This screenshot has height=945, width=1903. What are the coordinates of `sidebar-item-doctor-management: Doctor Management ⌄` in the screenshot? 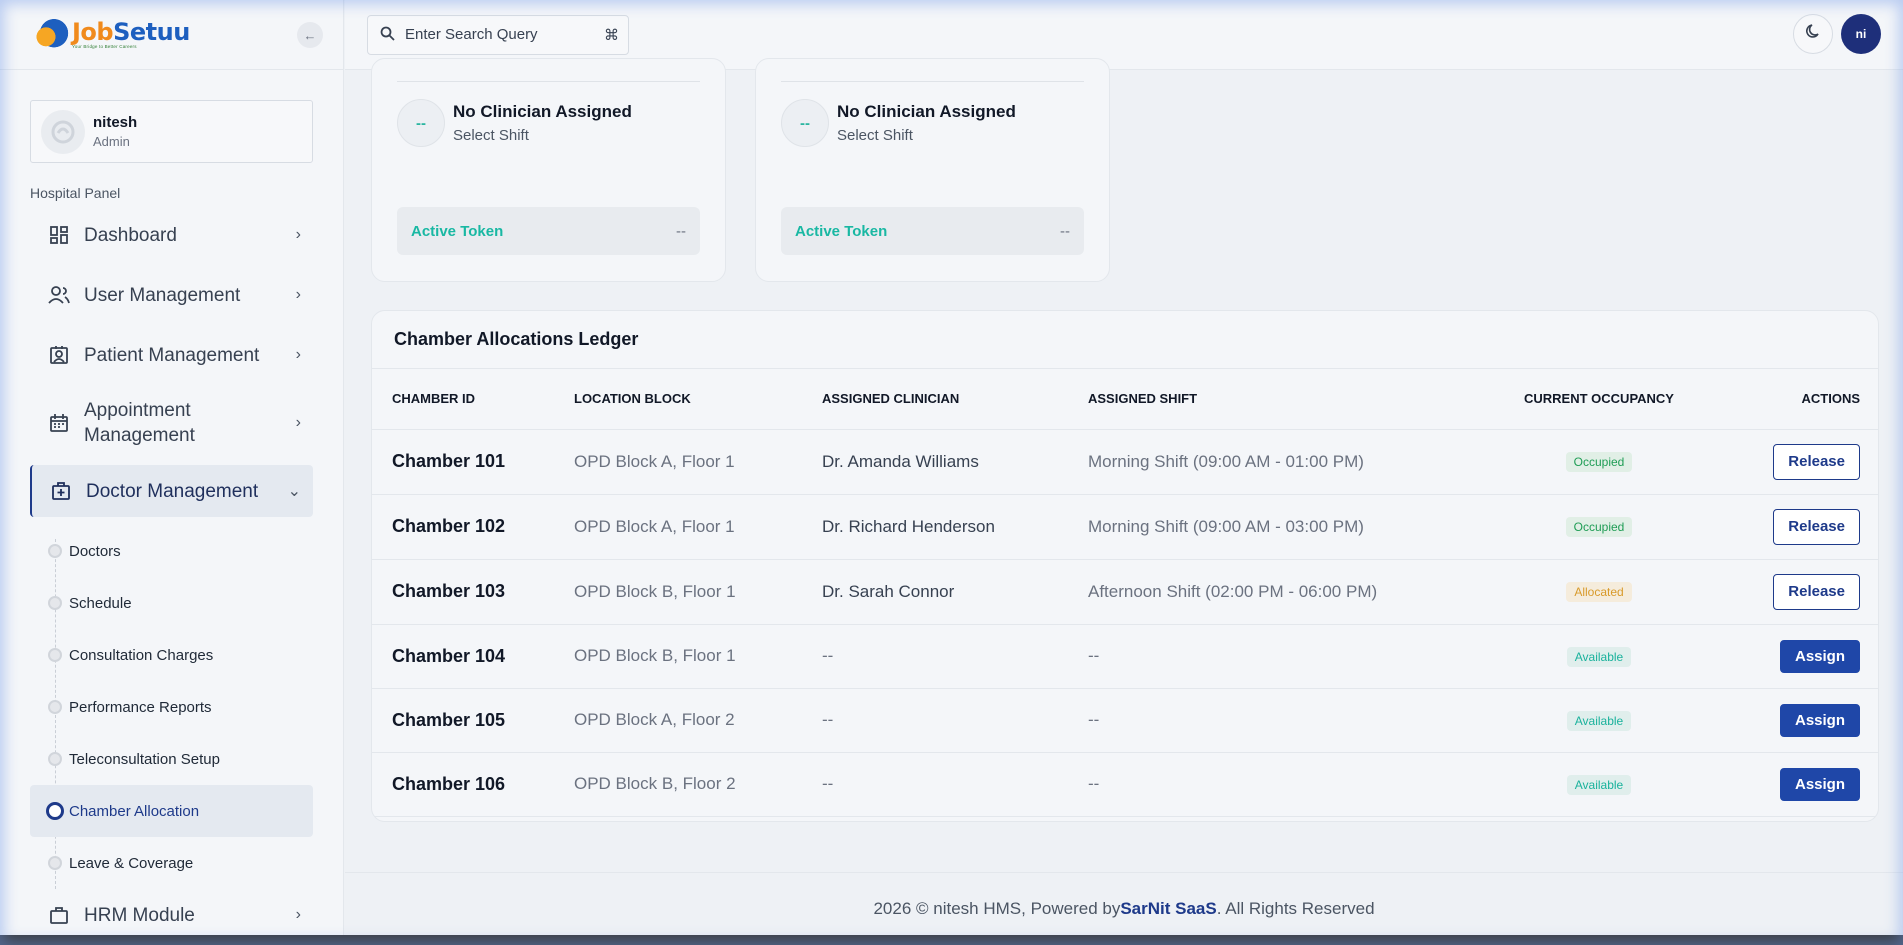 It's located at (171, 491).